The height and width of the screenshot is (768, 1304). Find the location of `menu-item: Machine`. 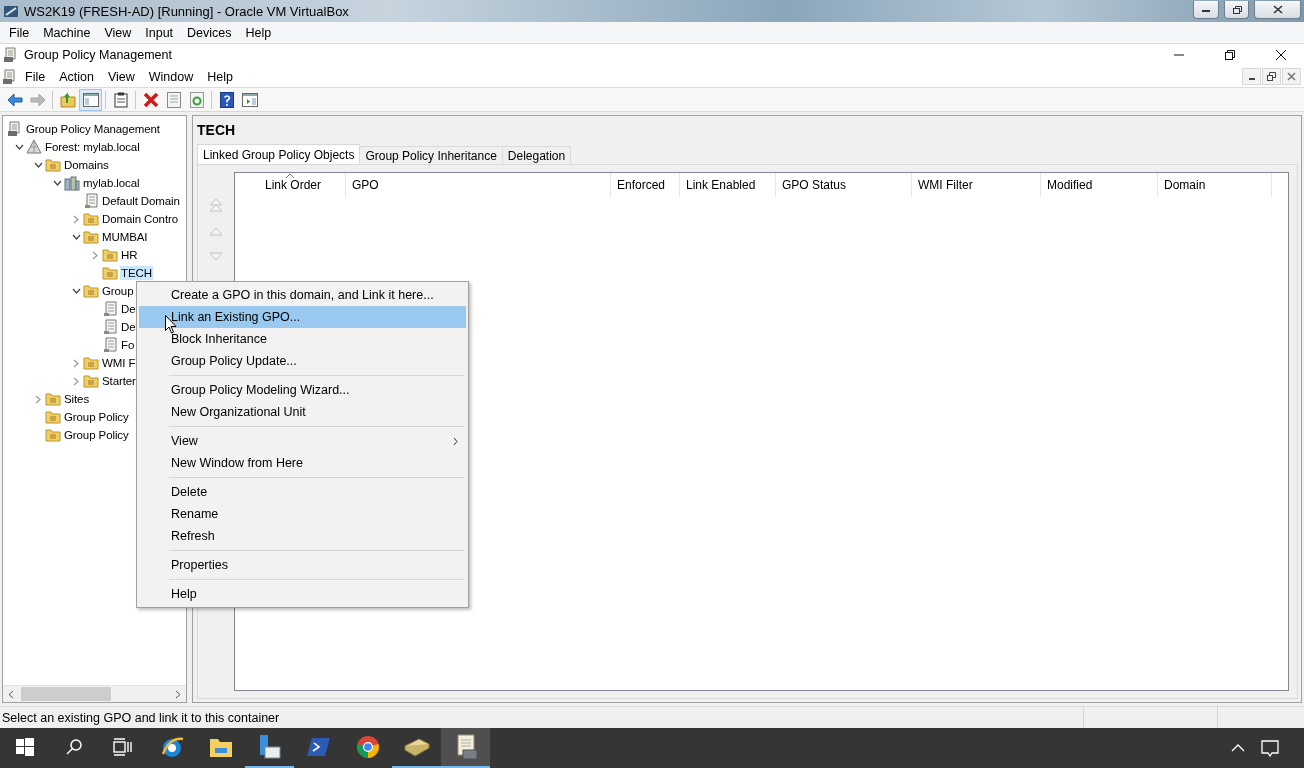

menu-item: Machine is located at coordinates (67, 32).